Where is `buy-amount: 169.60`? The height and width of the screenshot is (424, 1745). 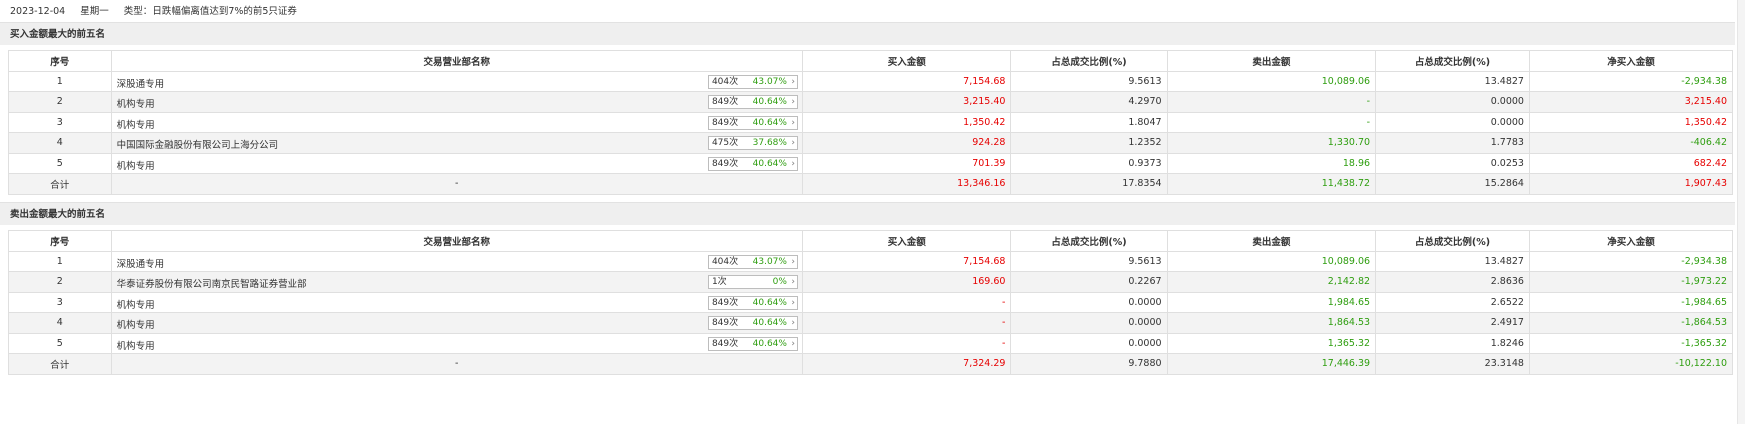
buy-amount: 169.60 is located at coordinates (906, 282).